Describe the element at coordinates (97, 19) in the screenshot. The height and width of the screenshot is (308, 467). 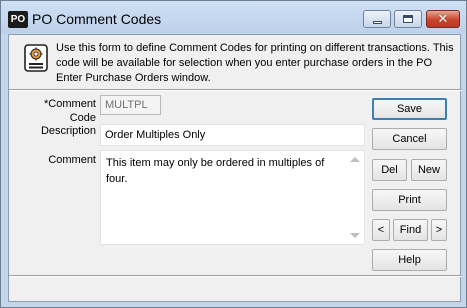
I see `window-title: PO Comment Codes` at that location.